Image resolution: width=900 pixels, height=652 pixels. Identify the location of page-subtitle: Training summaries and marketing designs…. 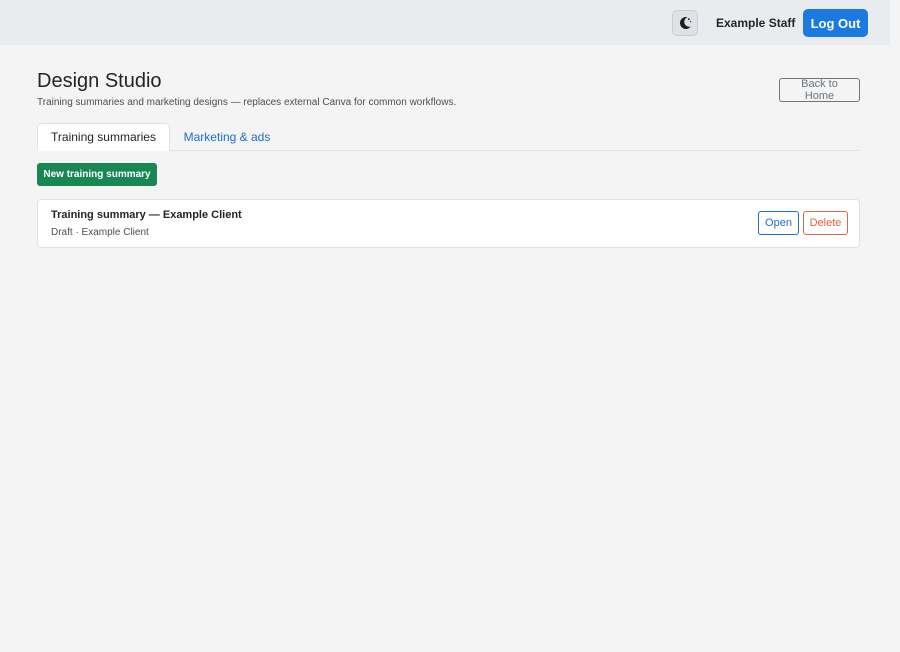
(247, 102).